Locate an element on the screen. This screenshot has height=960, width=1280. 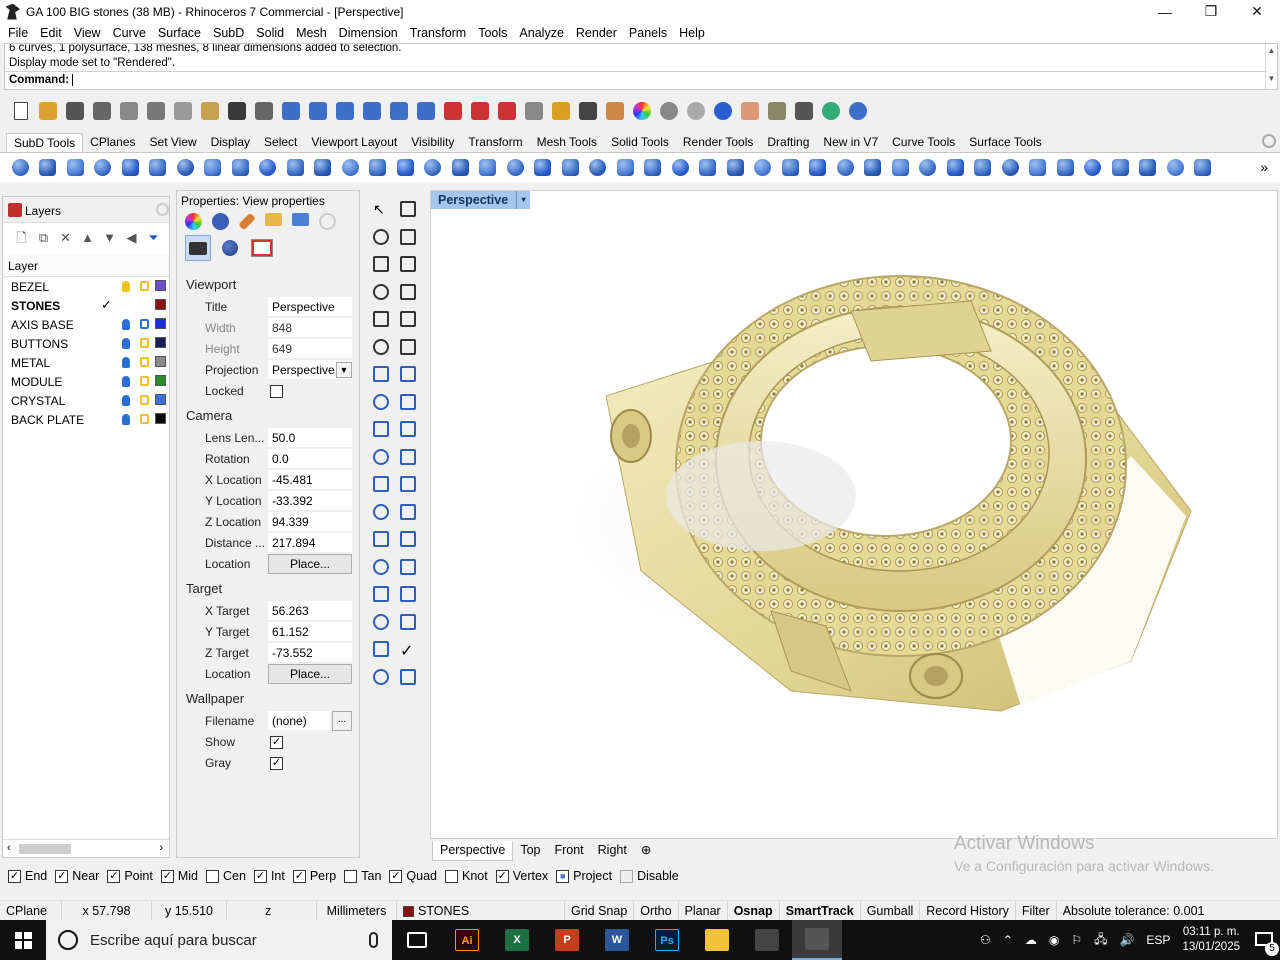
material-icon is located at coordinates (220, 221).